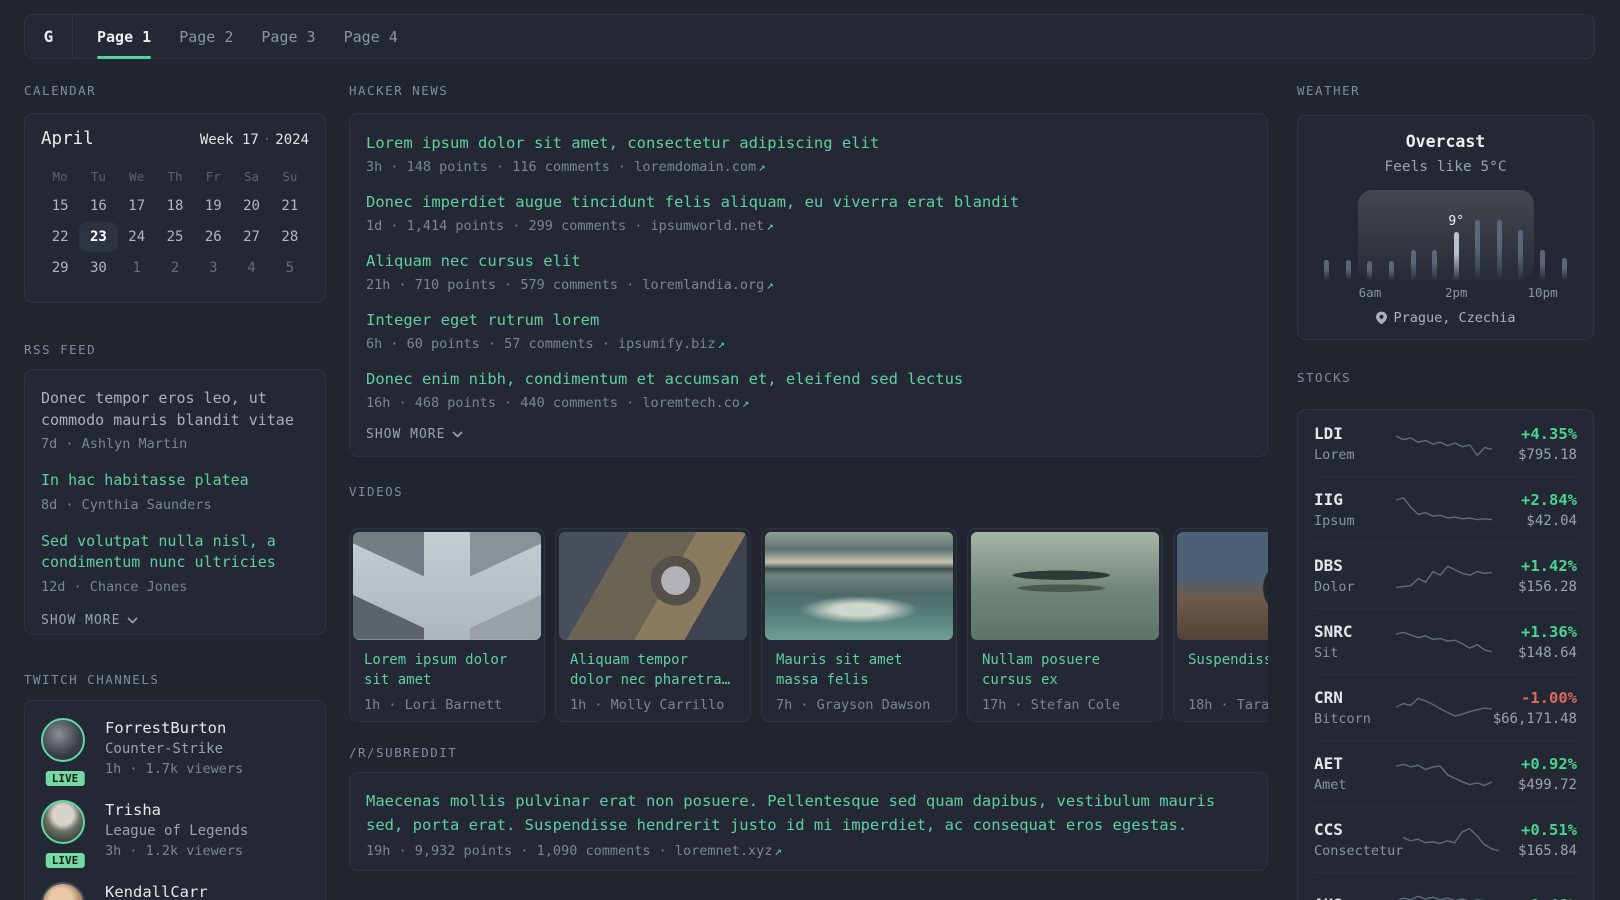 This screenshot has width=1620, height=900. Describe the element at coordinates (1500, 235) in the screenshot. I see `weather-bar-slot` at that location.